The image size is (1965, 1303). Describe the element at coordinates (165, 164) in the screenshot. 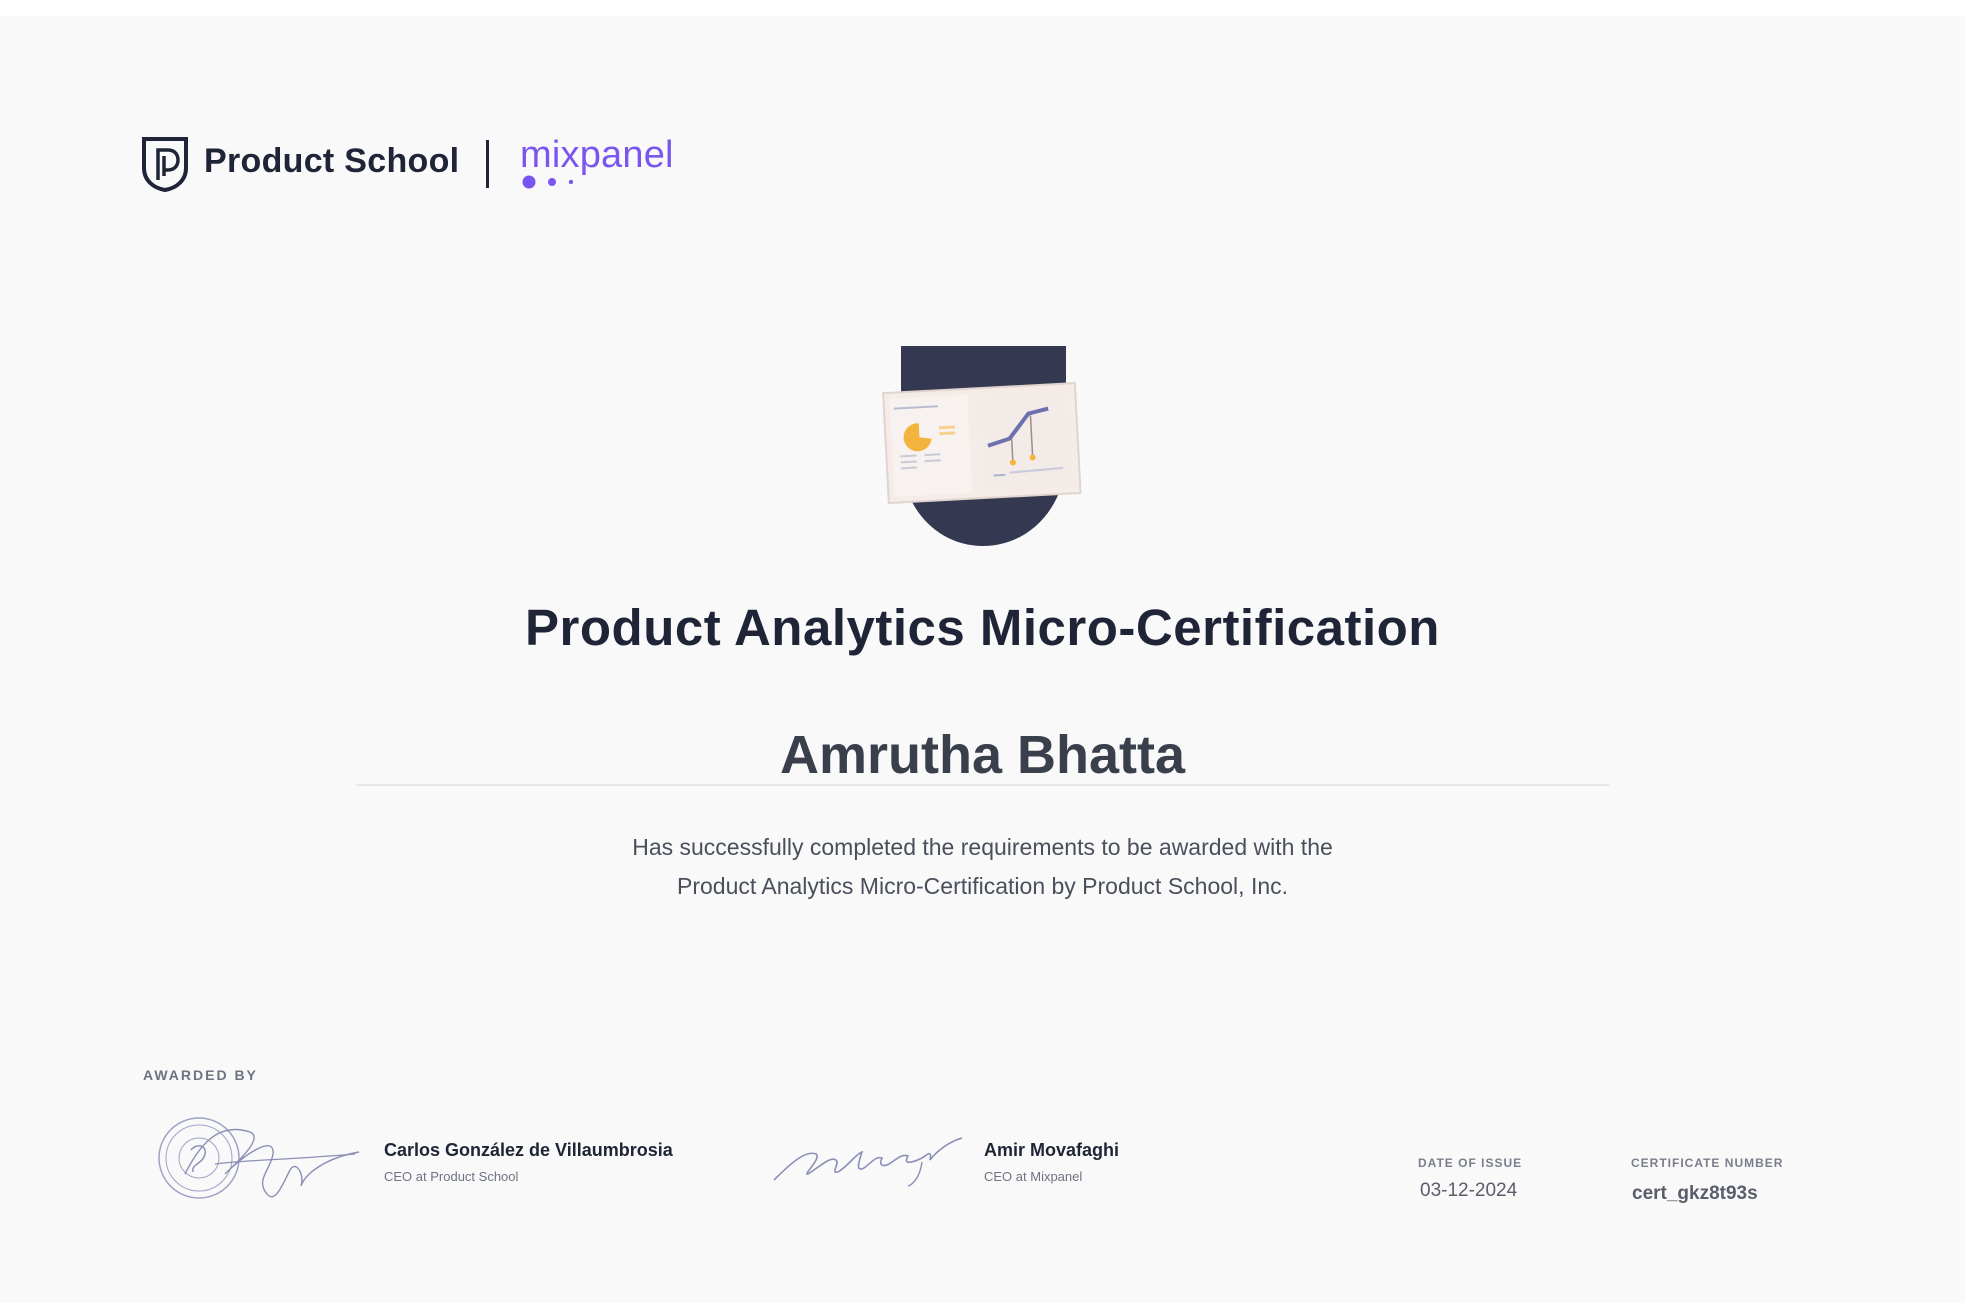

I see `product-school-shield-icon` at that location.